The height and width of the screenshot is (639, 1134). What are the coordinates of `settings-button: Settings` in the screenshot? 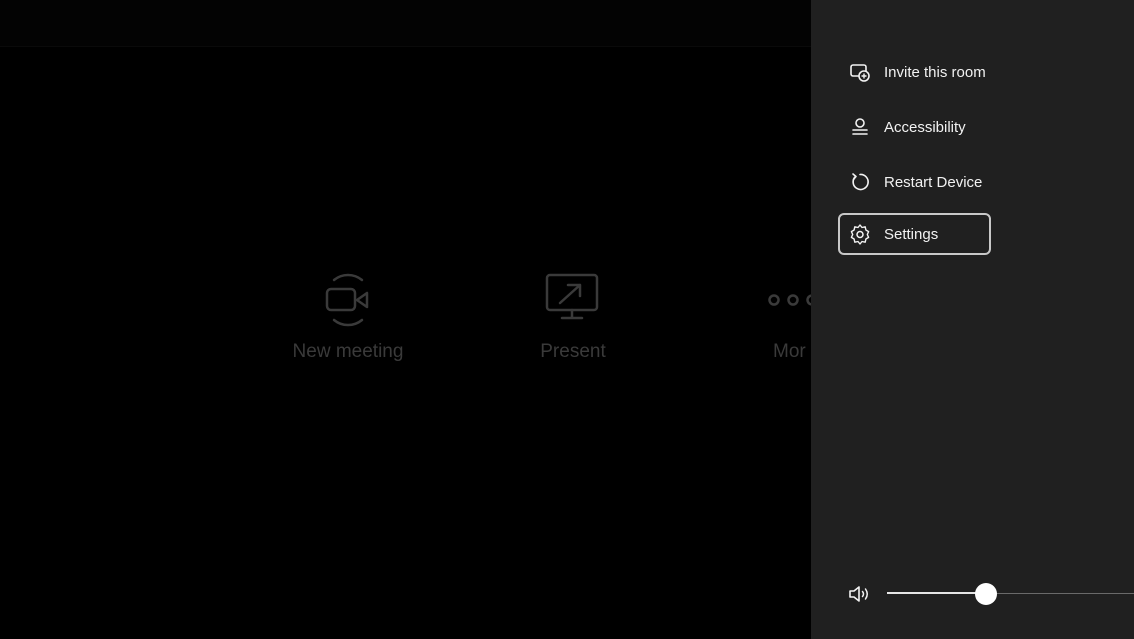 It's located at (914, 234).